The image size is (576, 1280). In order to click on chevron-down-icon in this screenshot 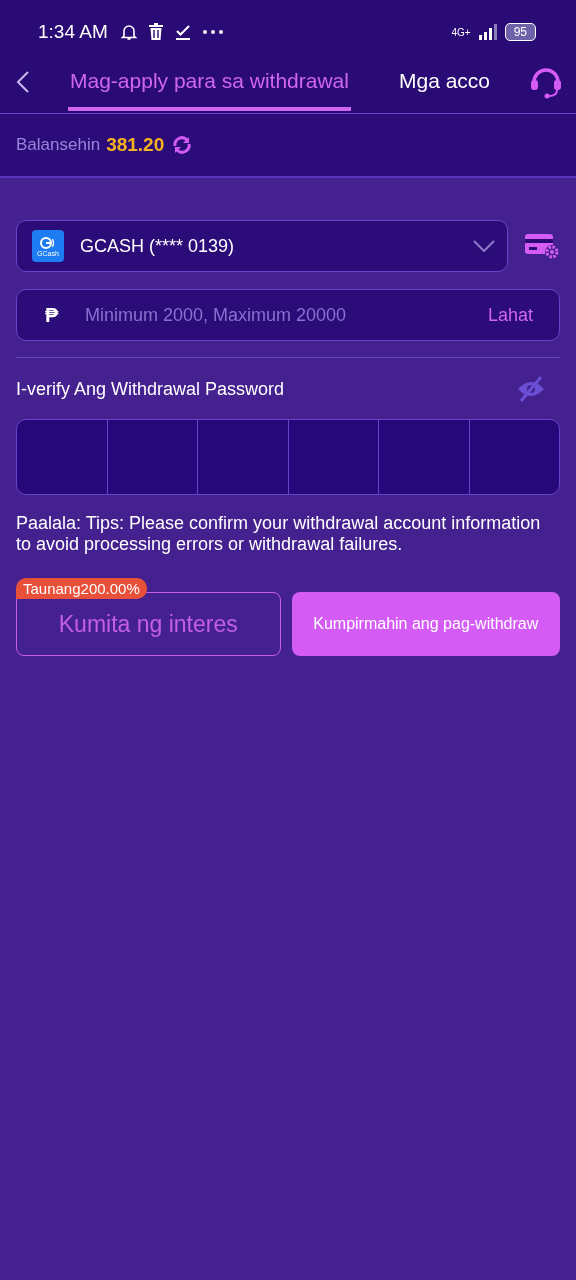, I will do `click(484, 246)`.